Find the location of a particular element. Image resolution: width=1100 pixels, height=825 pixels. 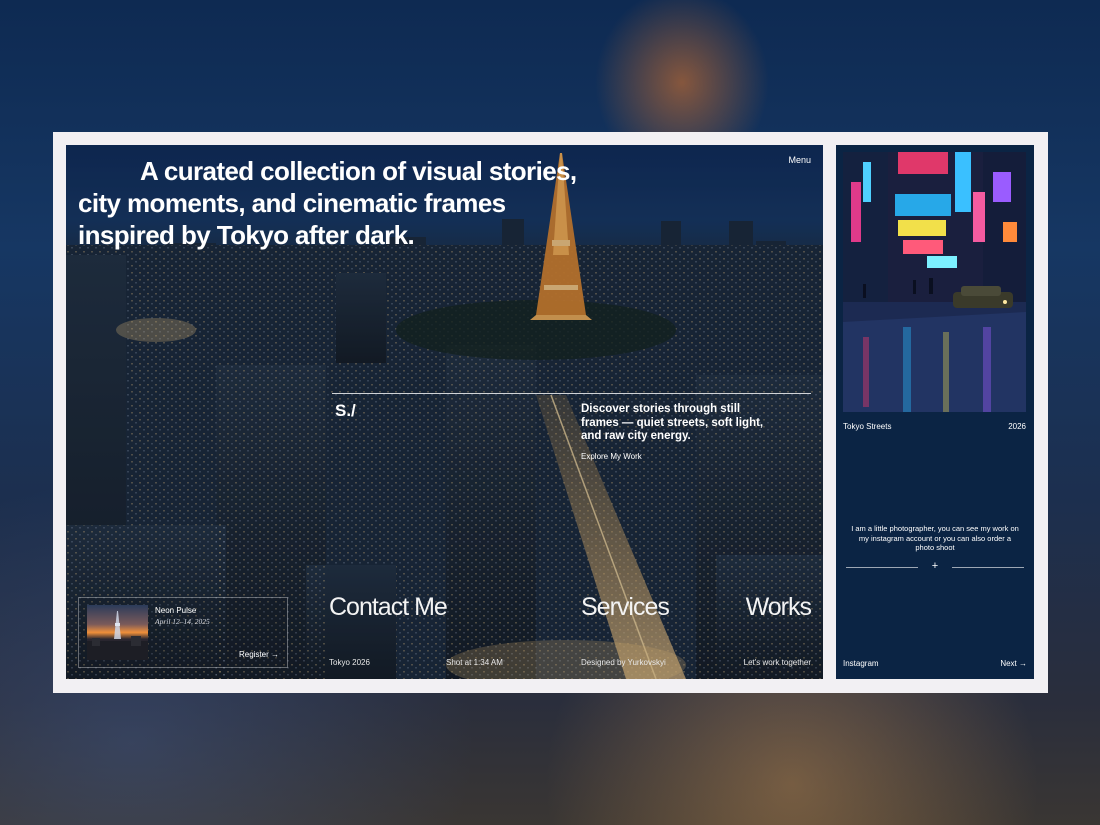

plus-icon: + is located at coordinates (935, 566).